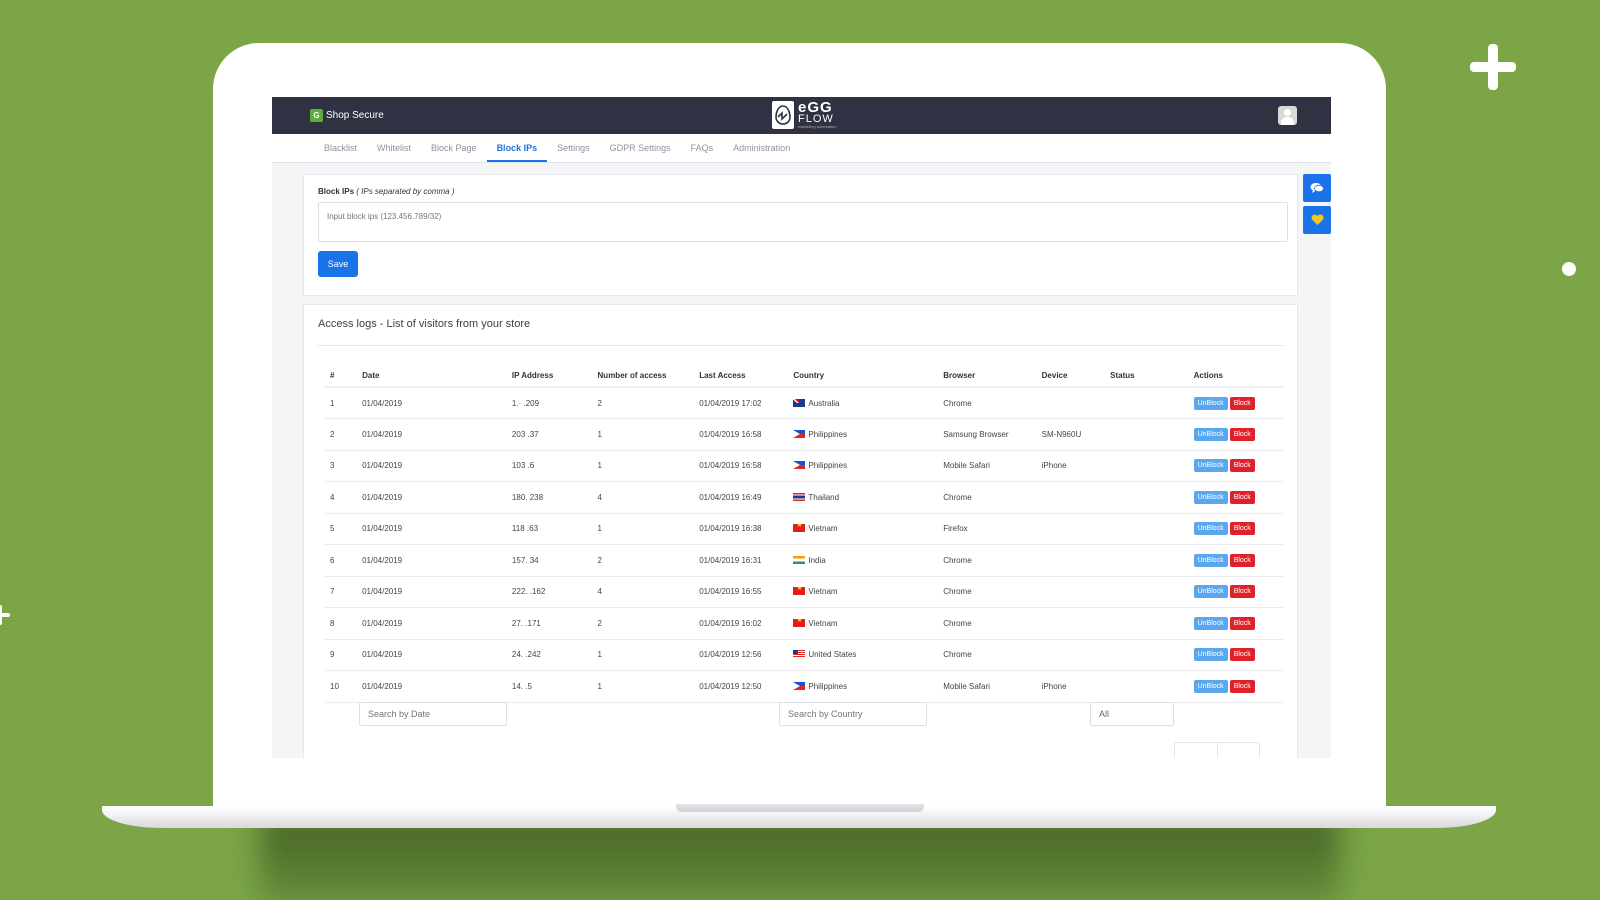 Image resolution: width=1600 pixels, height=900 pixels. What do you see at coordinates (340, 497) in the screenshot?
I see `row-number: 4` at bounding box center [340, 497].